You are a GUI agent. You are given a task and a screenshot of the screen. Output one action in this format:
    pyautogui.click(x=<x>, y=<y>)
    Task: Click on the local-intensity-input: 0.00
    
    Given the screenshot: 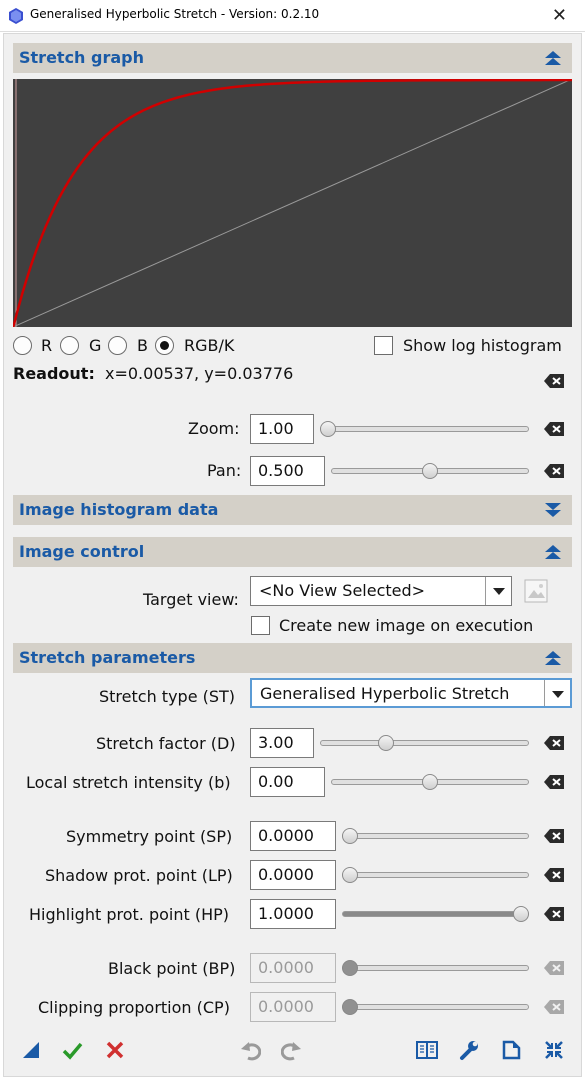 What is the action you would take?
    pyautogui.click(x=287, y=782)
    